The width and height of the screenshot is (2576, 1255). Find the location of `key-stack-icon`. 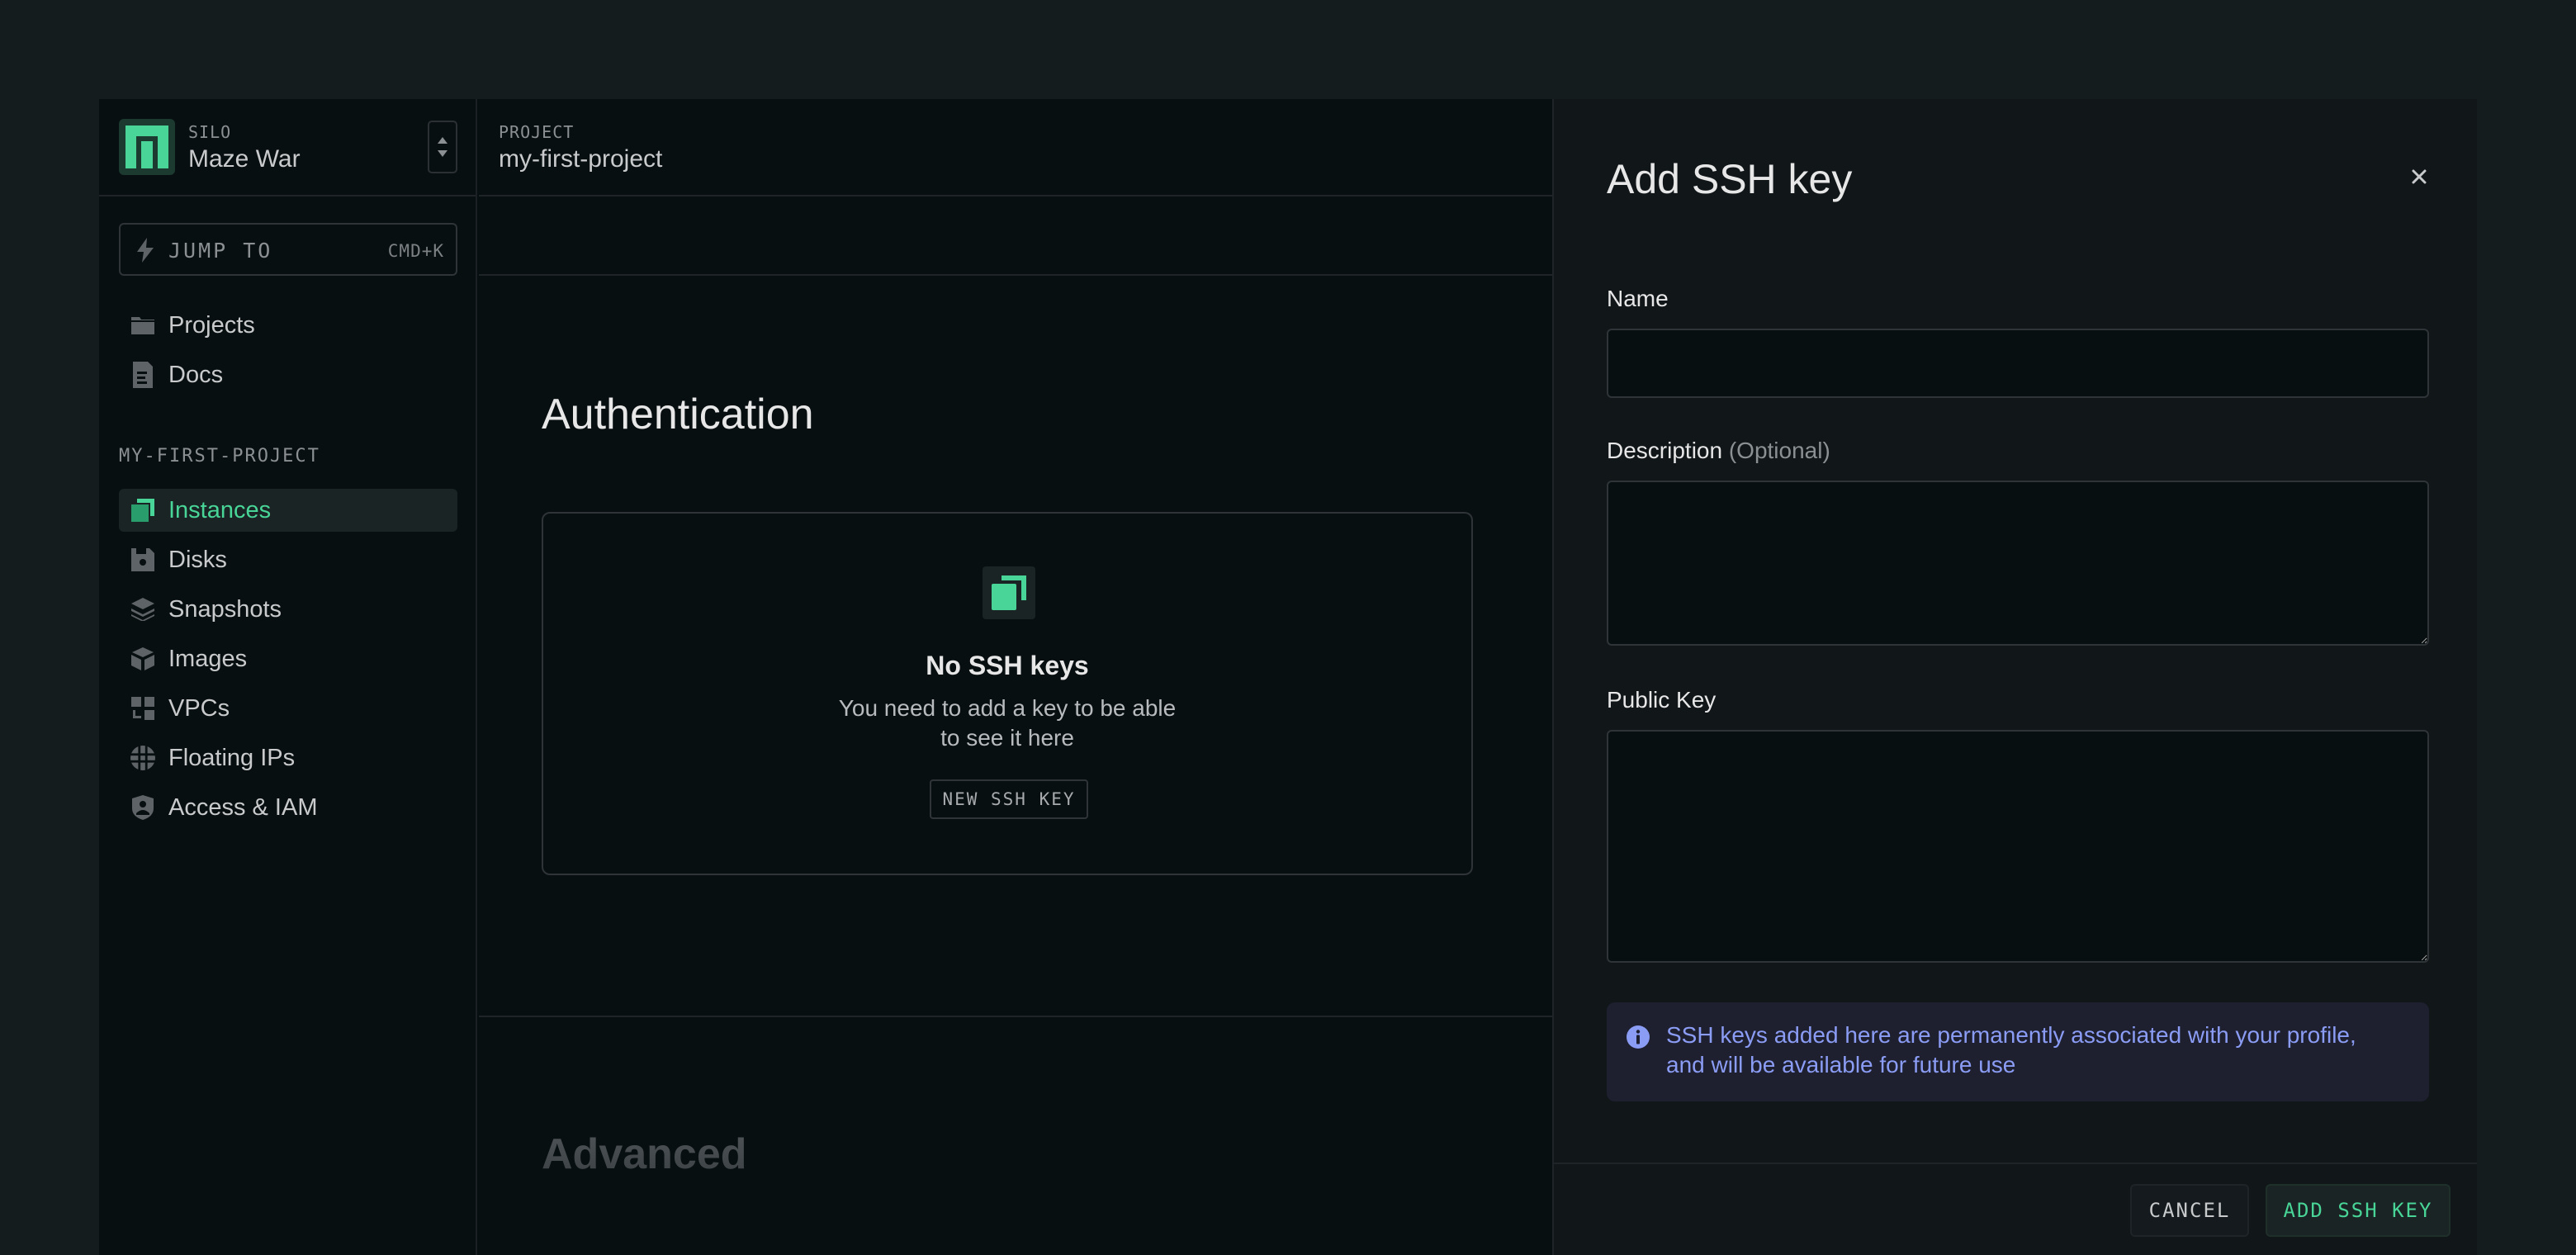

key-stack-icon is located at coordinates (1009, 592).